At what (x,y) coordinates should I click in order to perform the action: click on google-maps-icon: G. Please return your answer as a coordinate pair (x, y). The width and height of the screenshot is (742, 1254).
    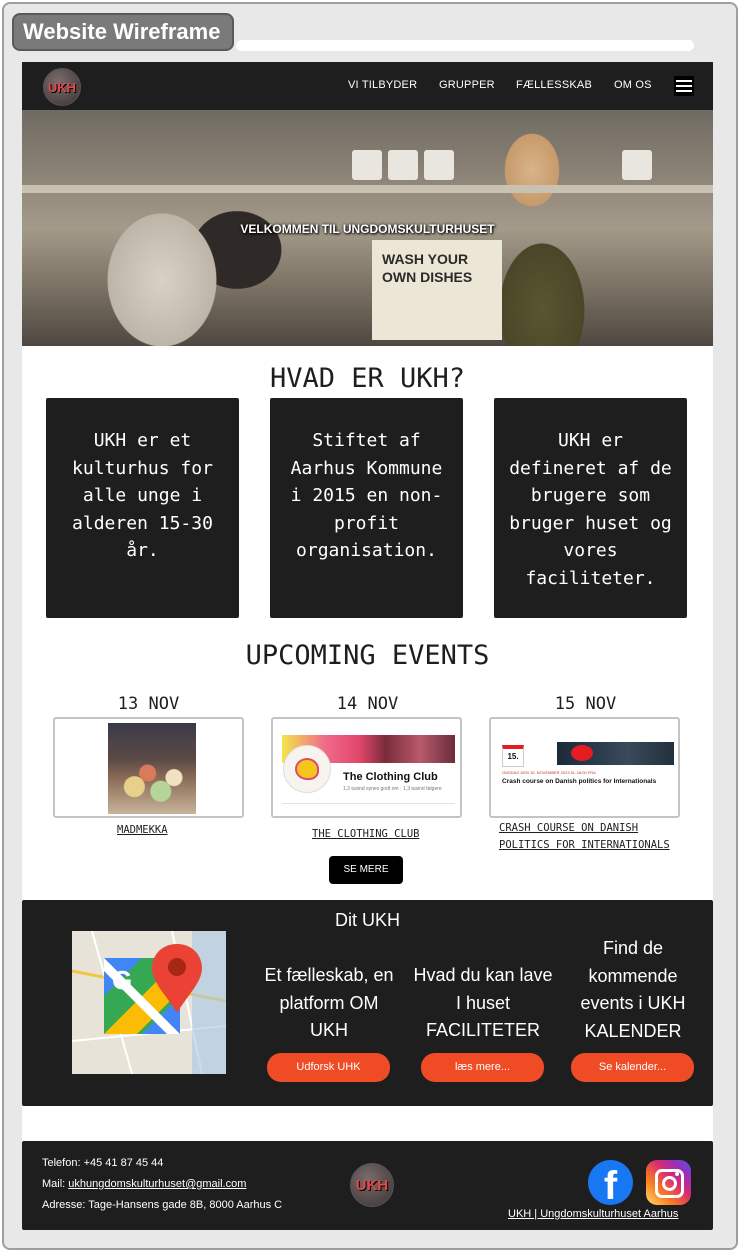
    Looking at the image, I should click on (149, 1002).